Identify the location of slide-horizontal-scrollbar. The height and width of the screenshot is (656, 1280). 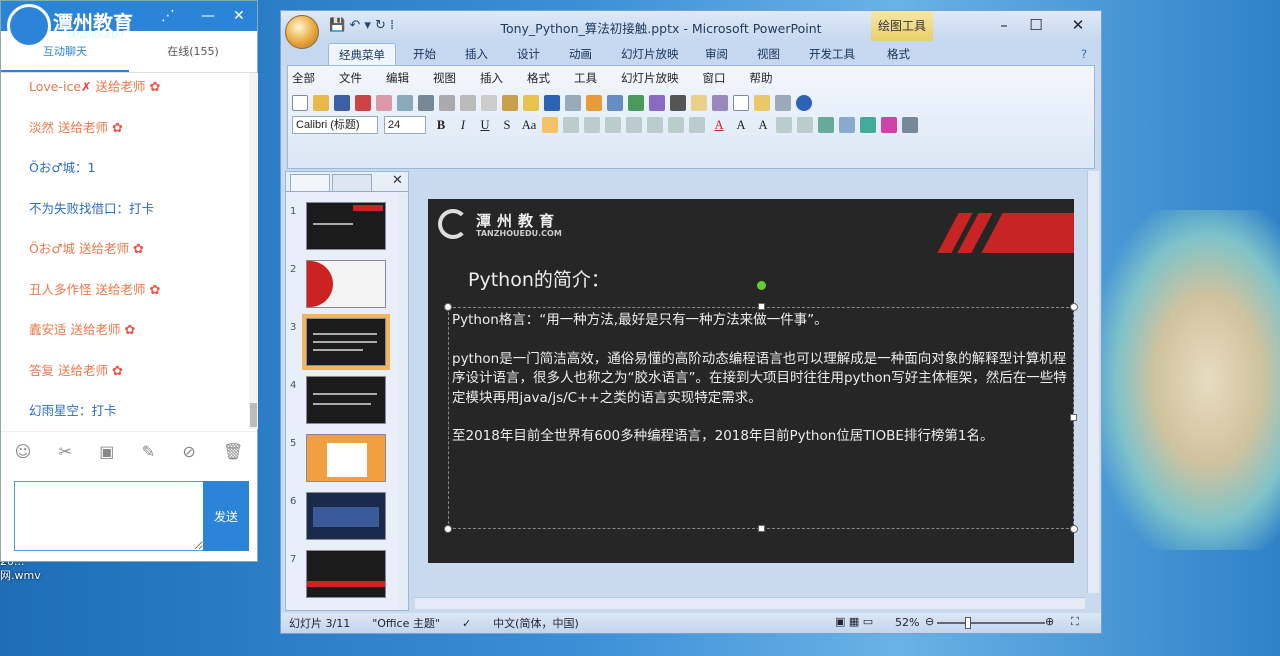
(750, 603).